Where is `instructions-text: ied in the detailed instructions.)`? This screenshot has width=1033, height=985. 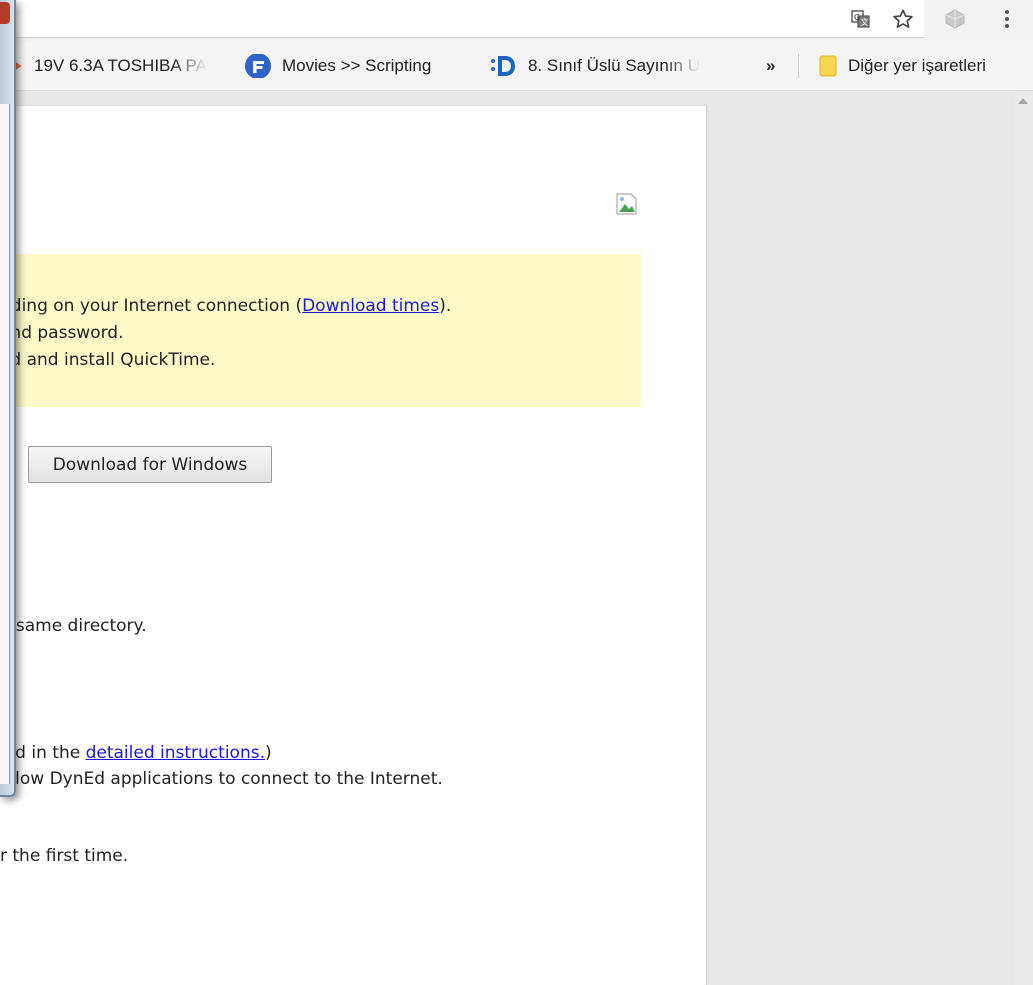
instructions-text: ied in the detailed instructions.) is located at coordinates (136, 753).